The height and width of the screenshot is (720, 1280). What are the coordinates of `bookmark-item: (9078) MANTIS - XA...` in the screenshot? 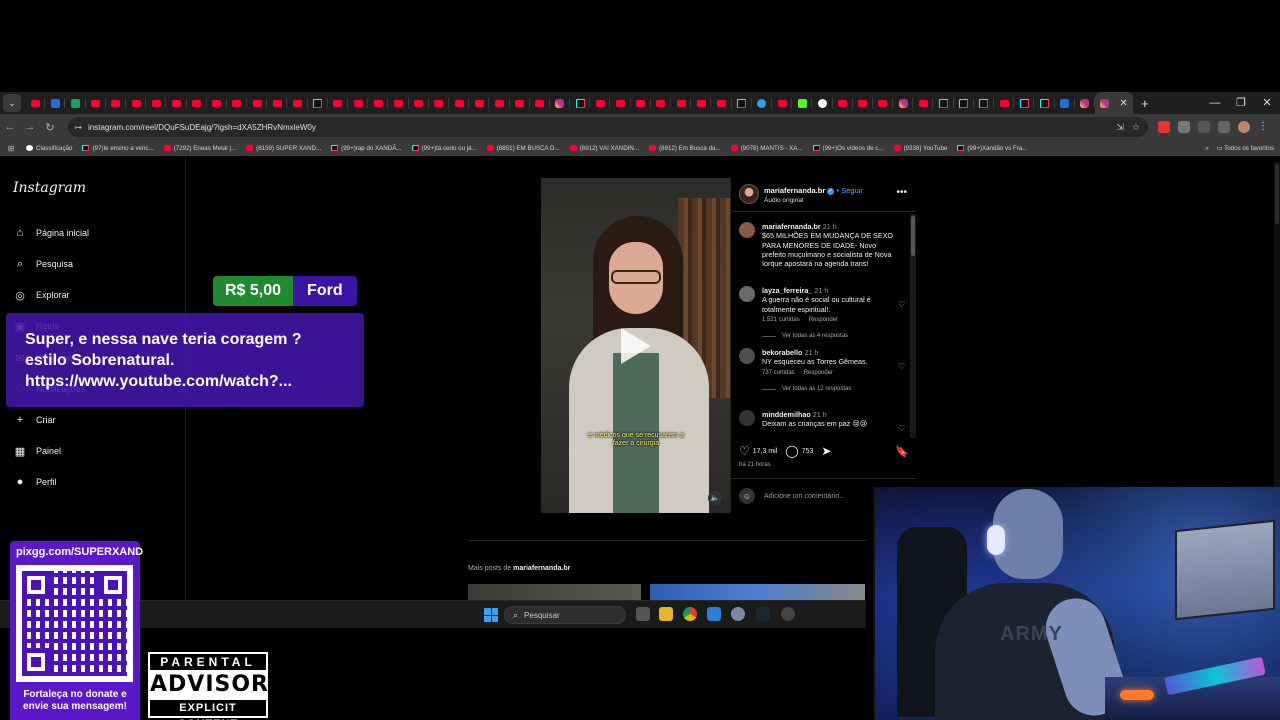 It's located at (766, 148).